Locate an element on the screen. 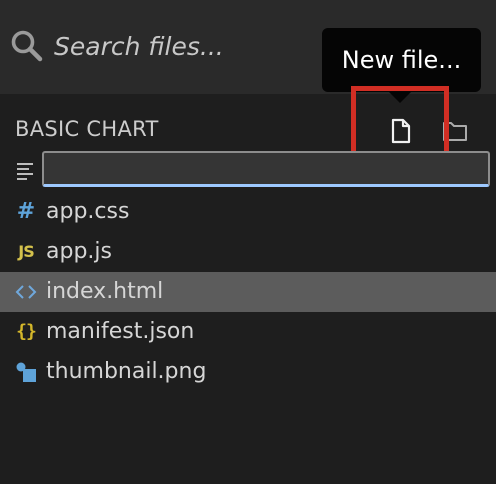  file-name: app.css is located at coordinates (88, 211).